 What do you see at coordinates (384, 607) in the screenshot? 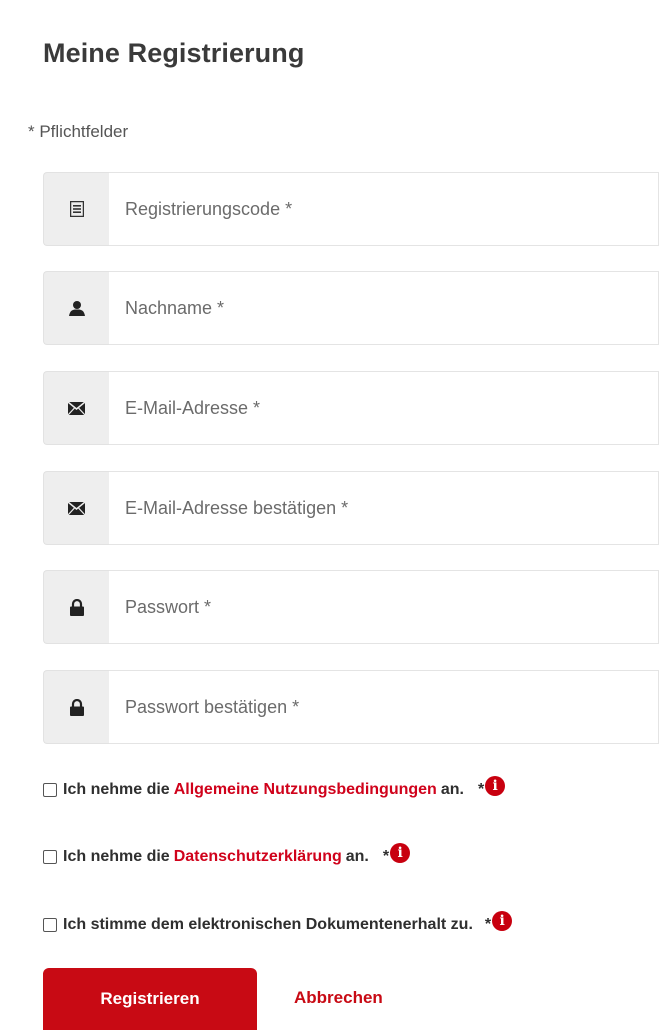
I see `password-input: Passwort *` at bounding box center [384, 607].